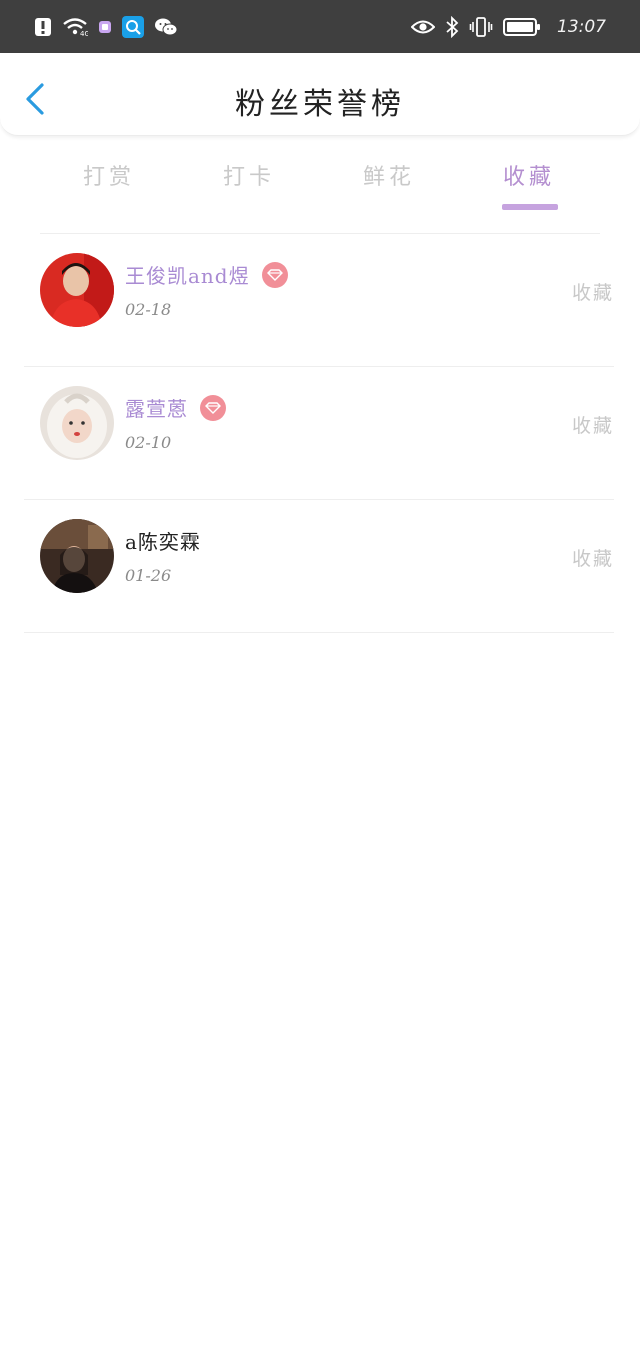 The width and height of the screenshot is (640, 1351). What do you see at coordinates (148, 309) in the screenshot?
I see `fan-date: 02-18` at bounding box center [148, 309].